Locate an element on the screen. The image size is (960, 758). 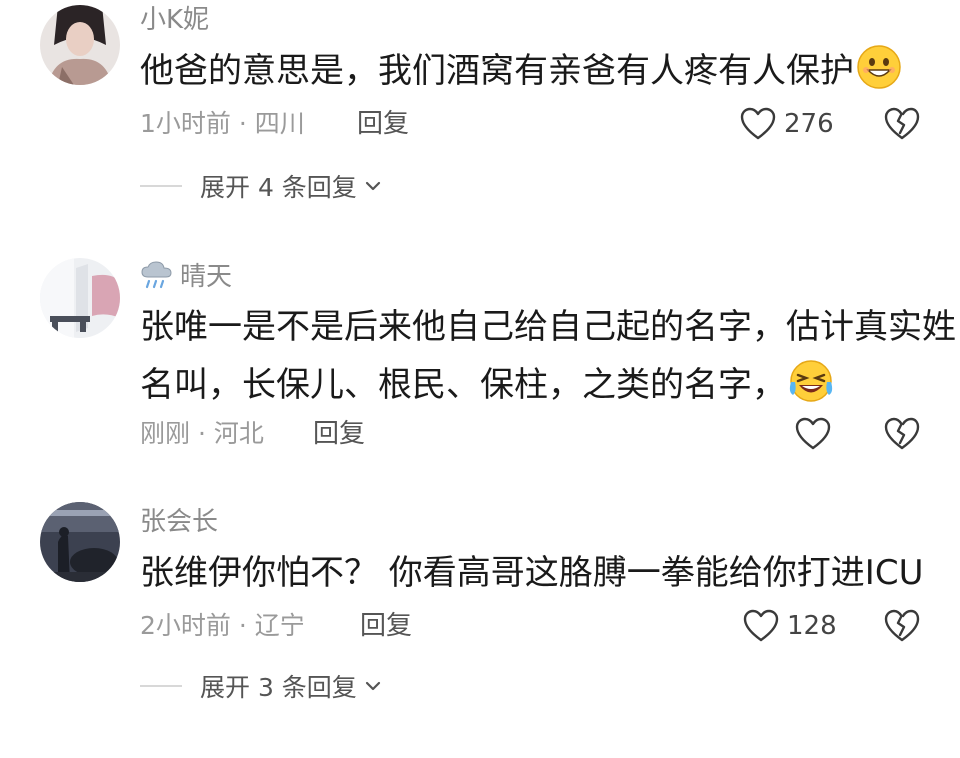
like-button: 128 is located at coordinates (790, 626).